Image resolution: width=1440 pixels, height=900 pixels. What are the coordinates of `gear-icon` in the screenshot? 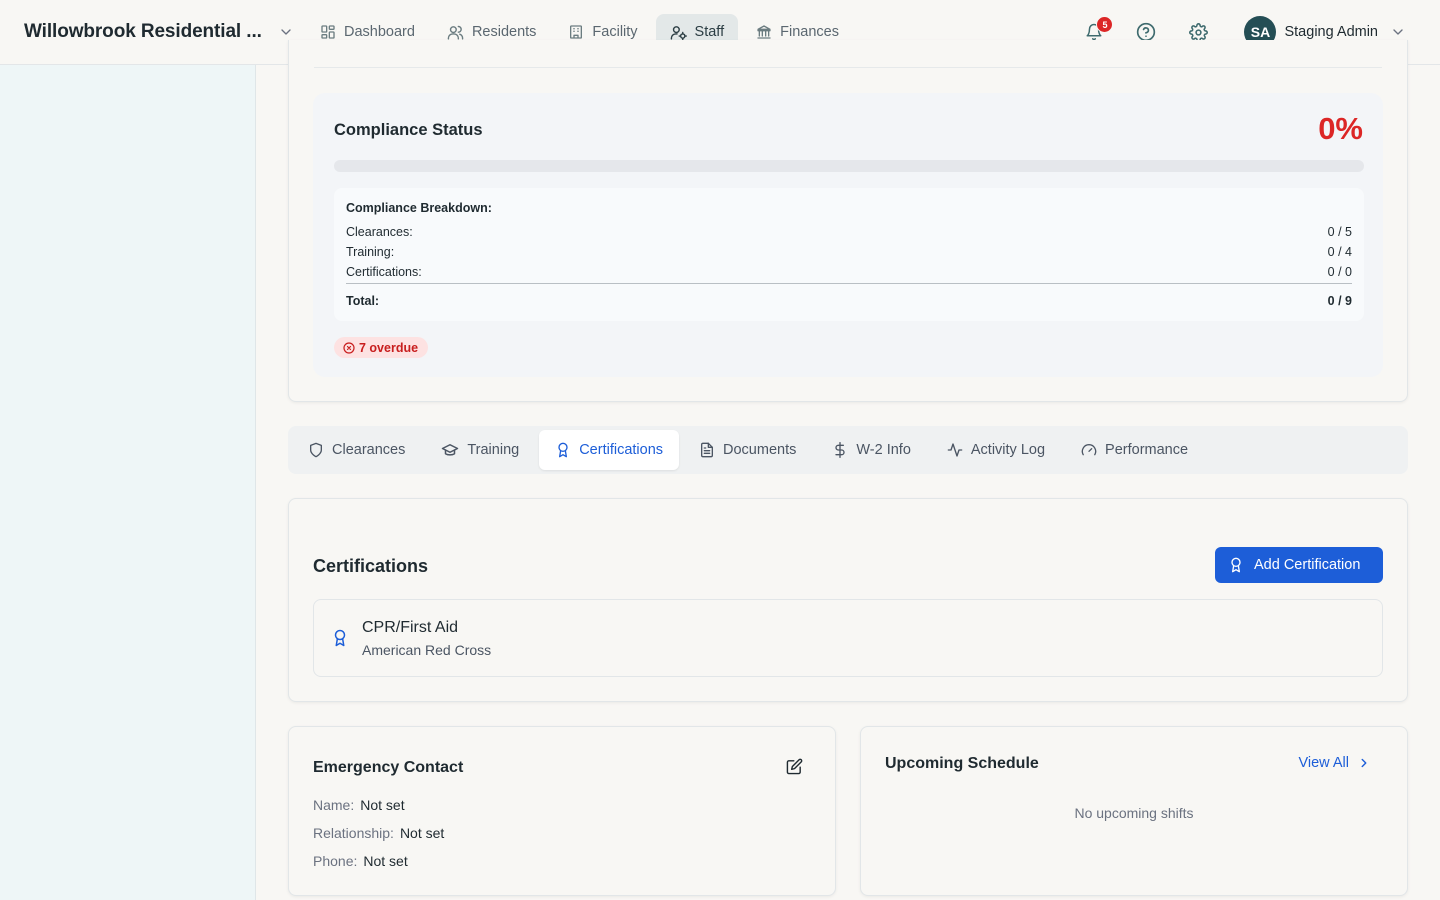 It's located at (1198, 32).